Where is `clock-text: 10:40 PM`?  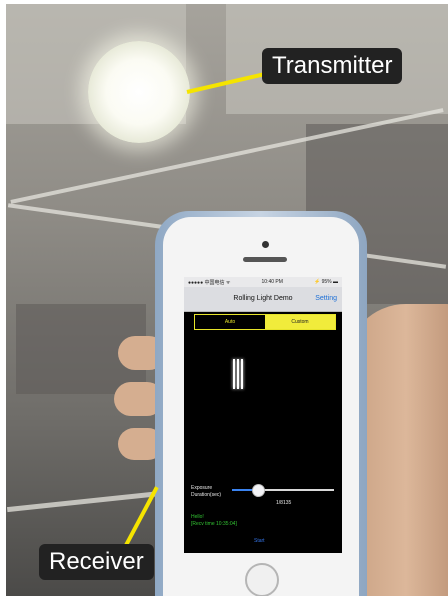 clock-text: 10:40 PM is located at coordinates (272, 282).